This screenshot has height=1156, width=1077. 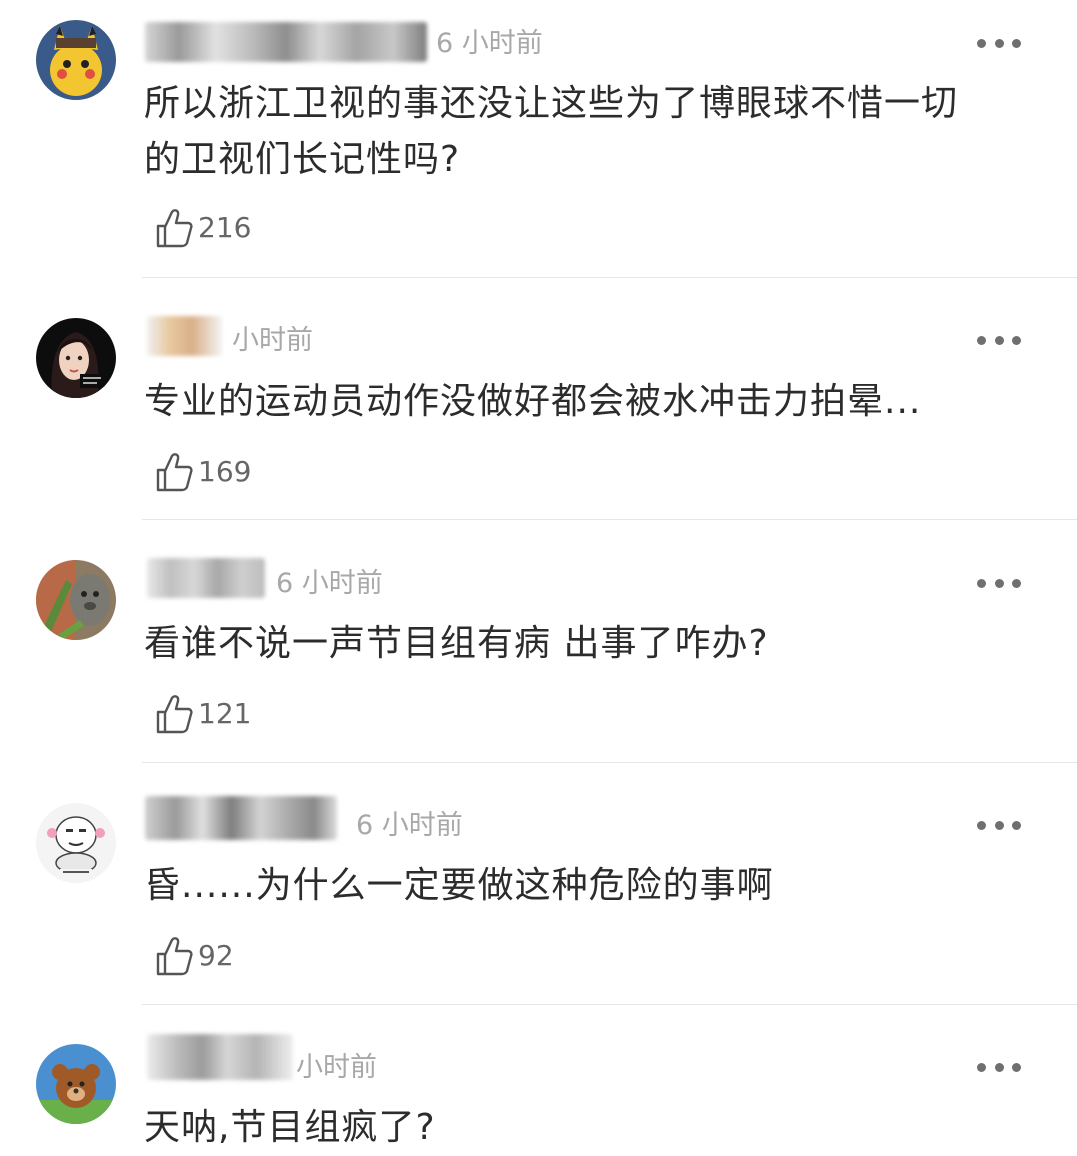 I want to click on like-count: 169, so click(x=225, y=471).